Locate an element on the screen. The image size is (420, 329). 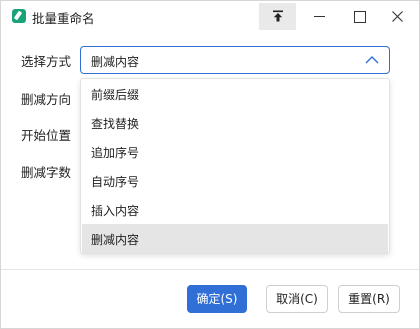
close-button is located at coordinates (399, 16).